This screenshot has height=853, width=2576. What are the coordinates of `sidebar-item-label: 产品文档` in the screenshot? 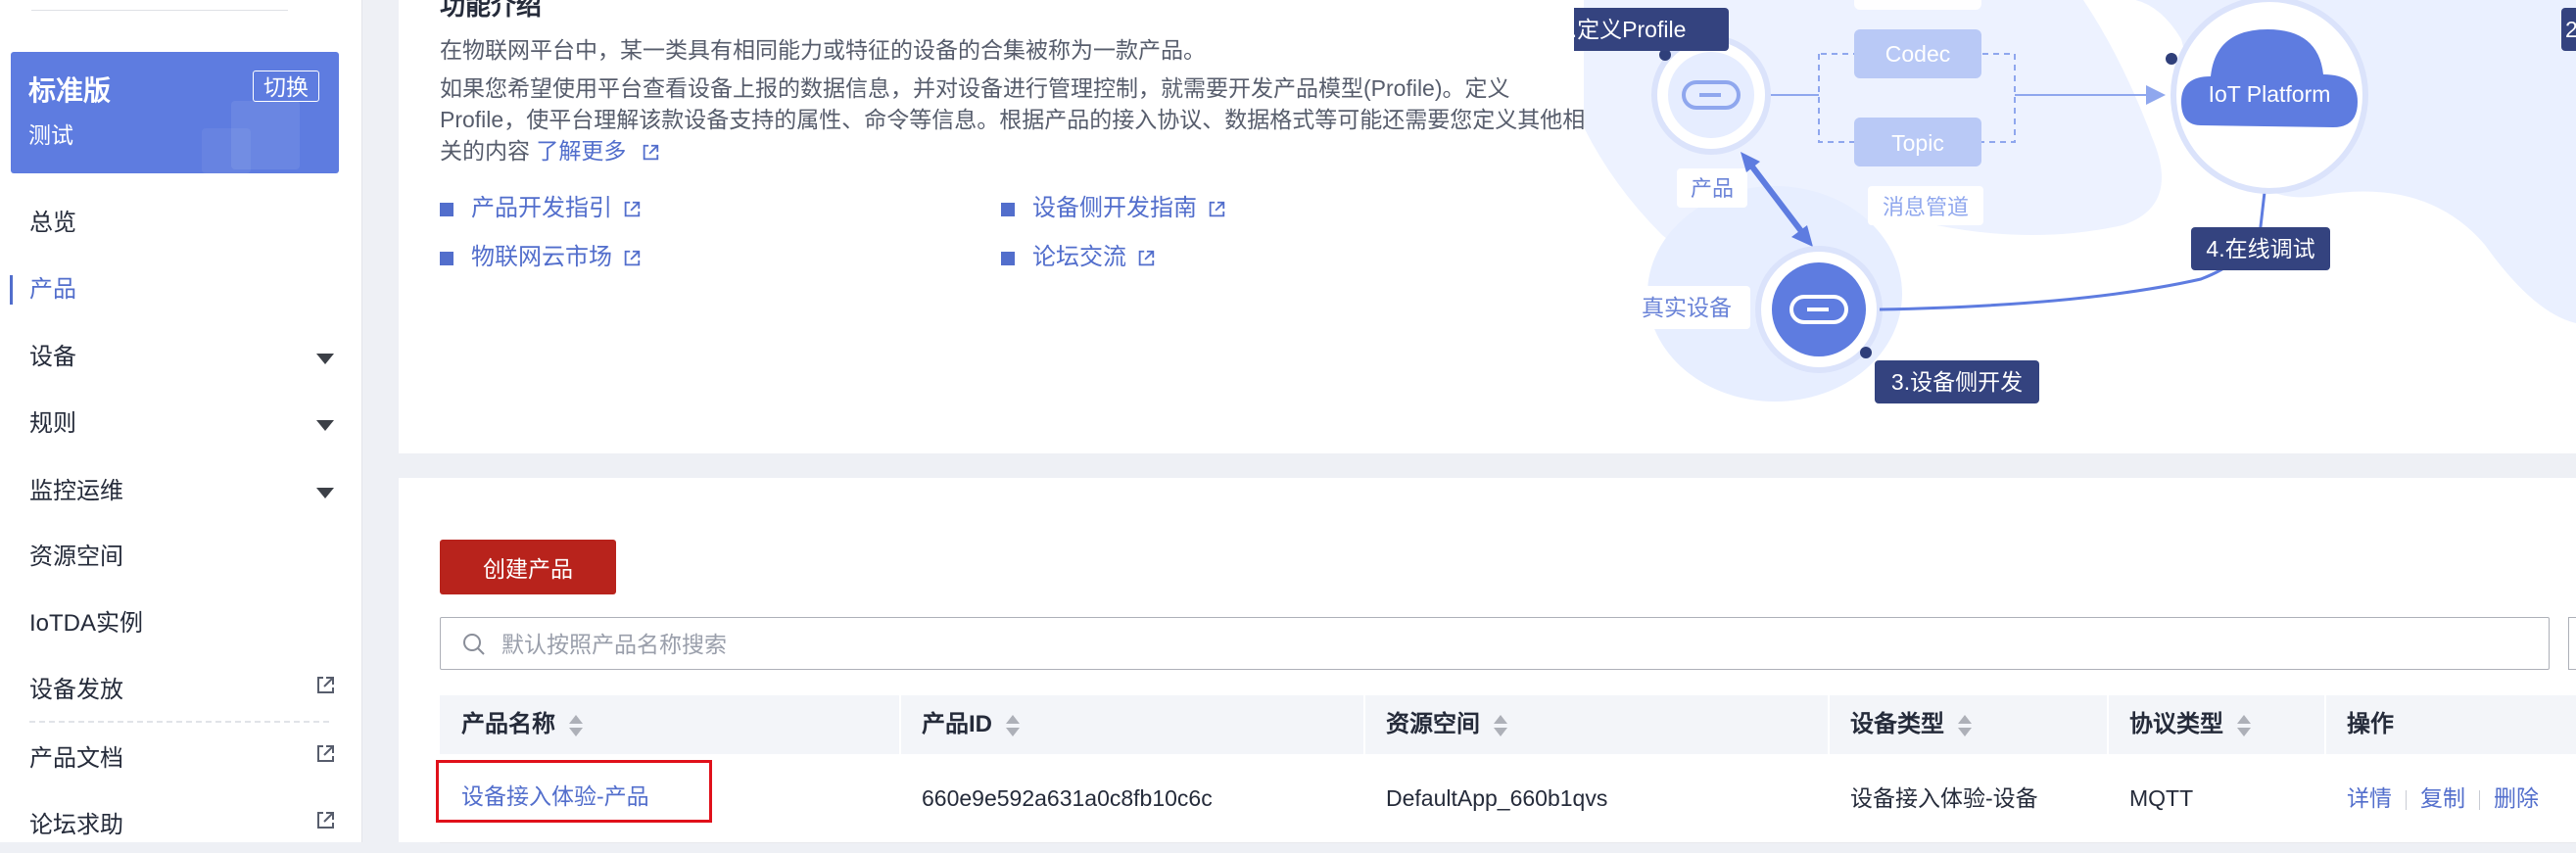 It's located at (76, 758).